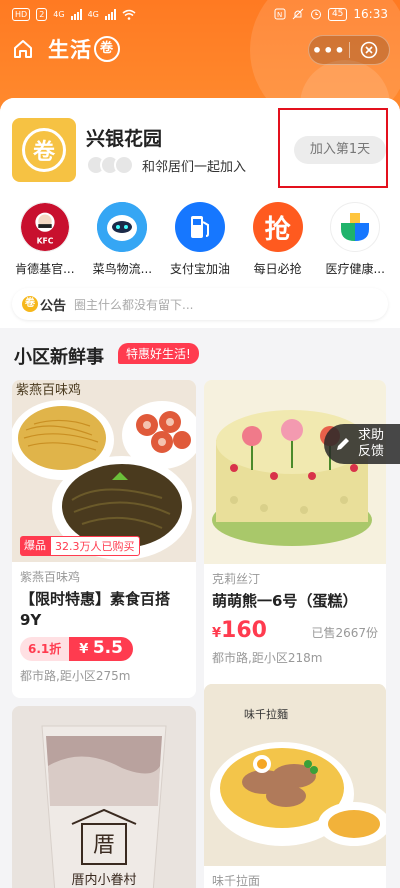 This screenshot has width=400, height=888. I want to click on home-icon, so click(23, 49).